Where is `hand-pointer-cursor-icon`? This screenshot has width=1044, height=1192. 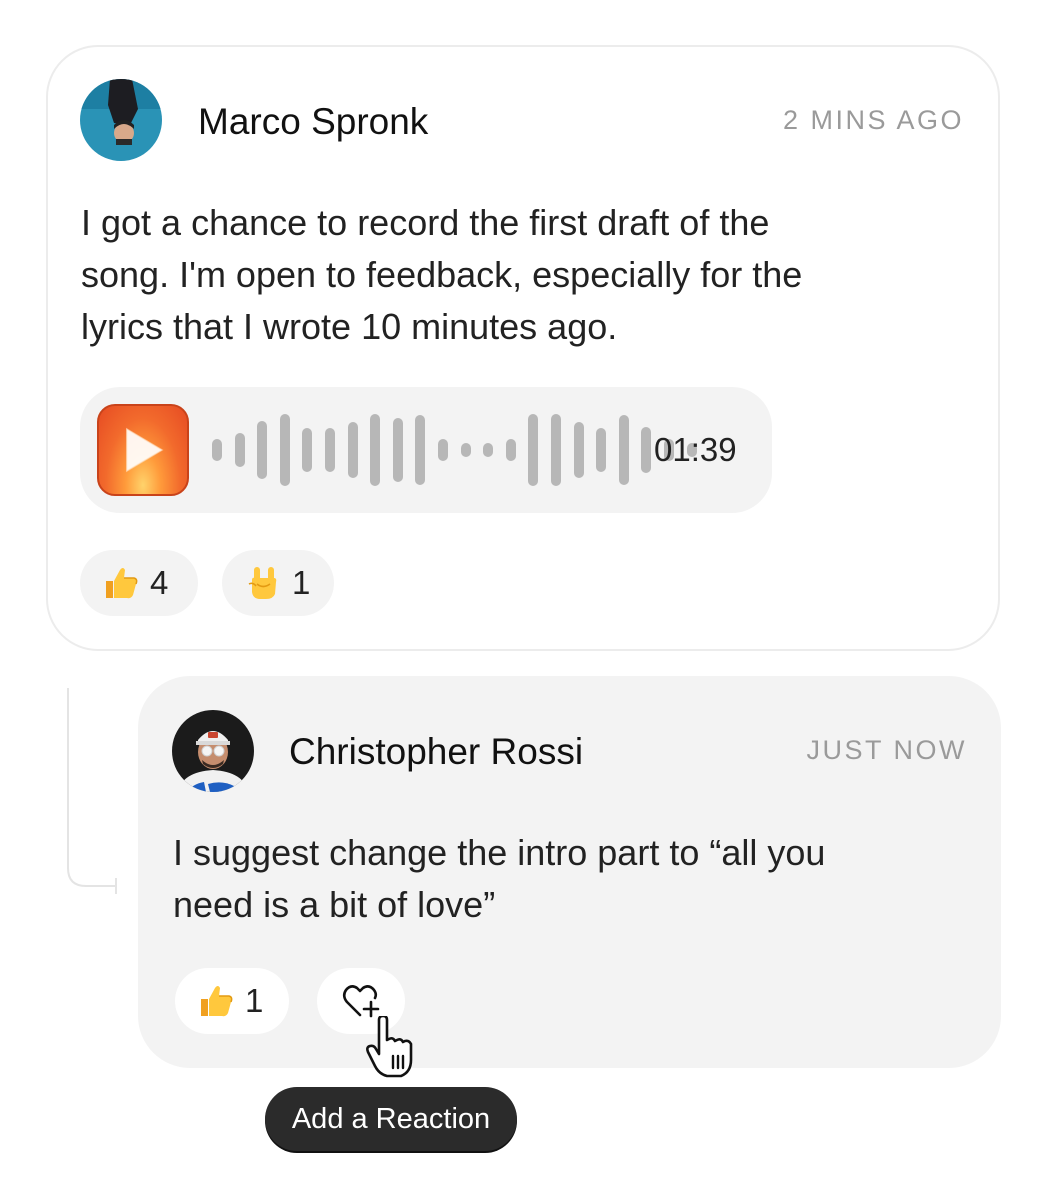
hand-pointer-cursor-icon is located at coordinates (389, 1047).